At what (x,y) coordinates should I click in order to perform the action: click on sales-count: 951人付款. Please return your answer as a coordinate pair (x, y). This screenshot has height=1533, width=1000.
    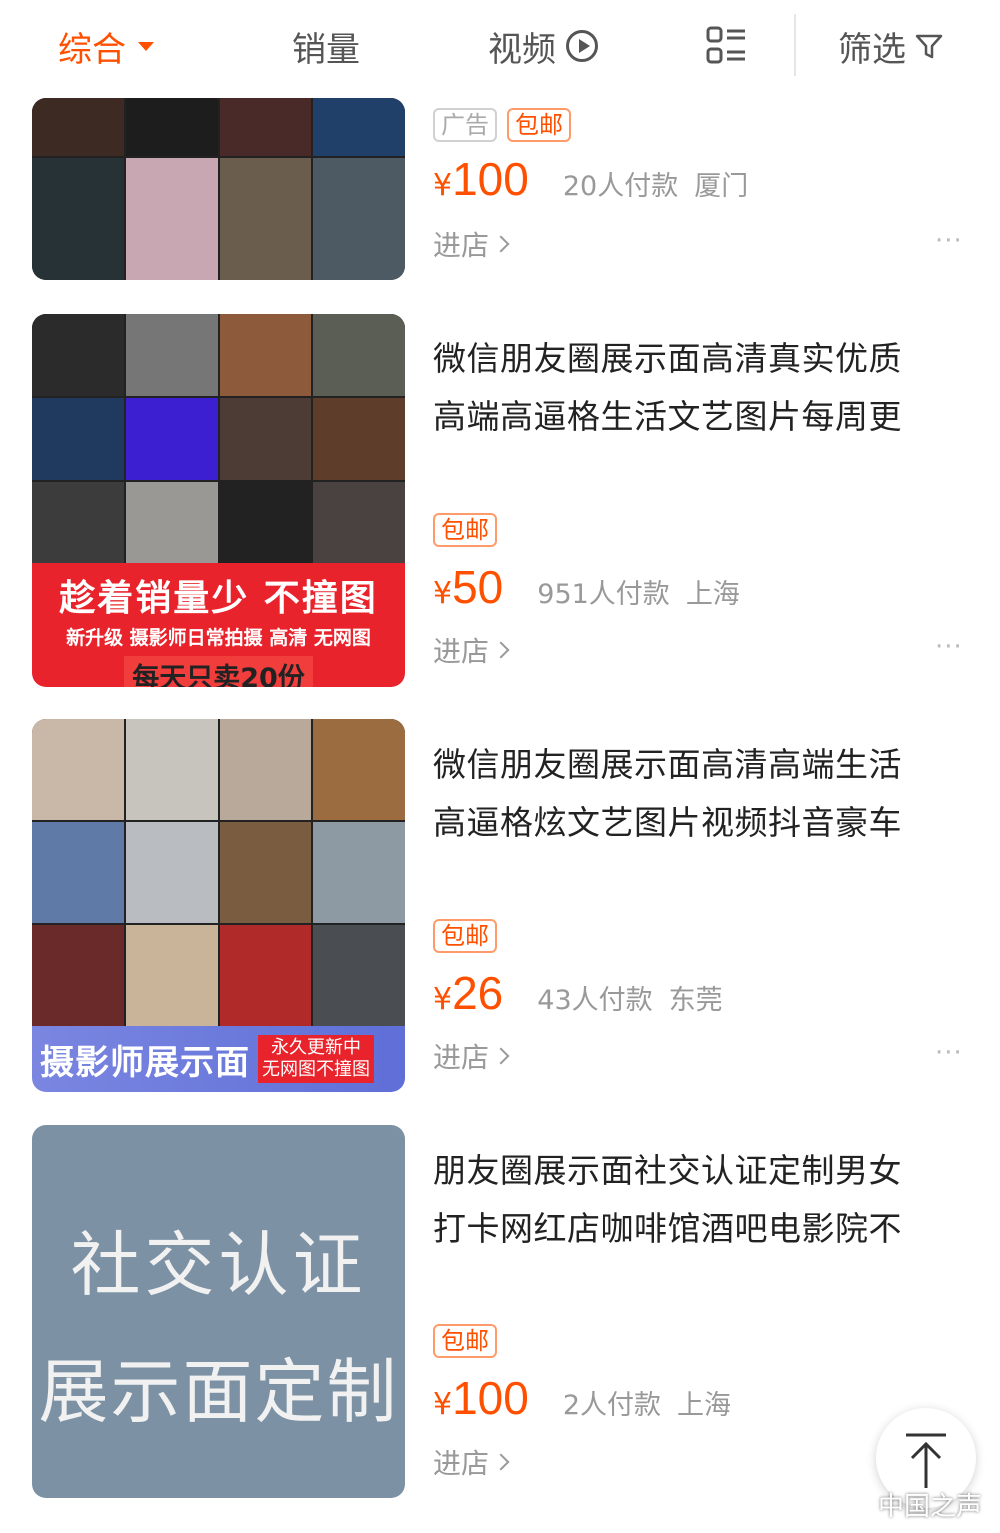
    Looking at the image, I should click on (603, 594).